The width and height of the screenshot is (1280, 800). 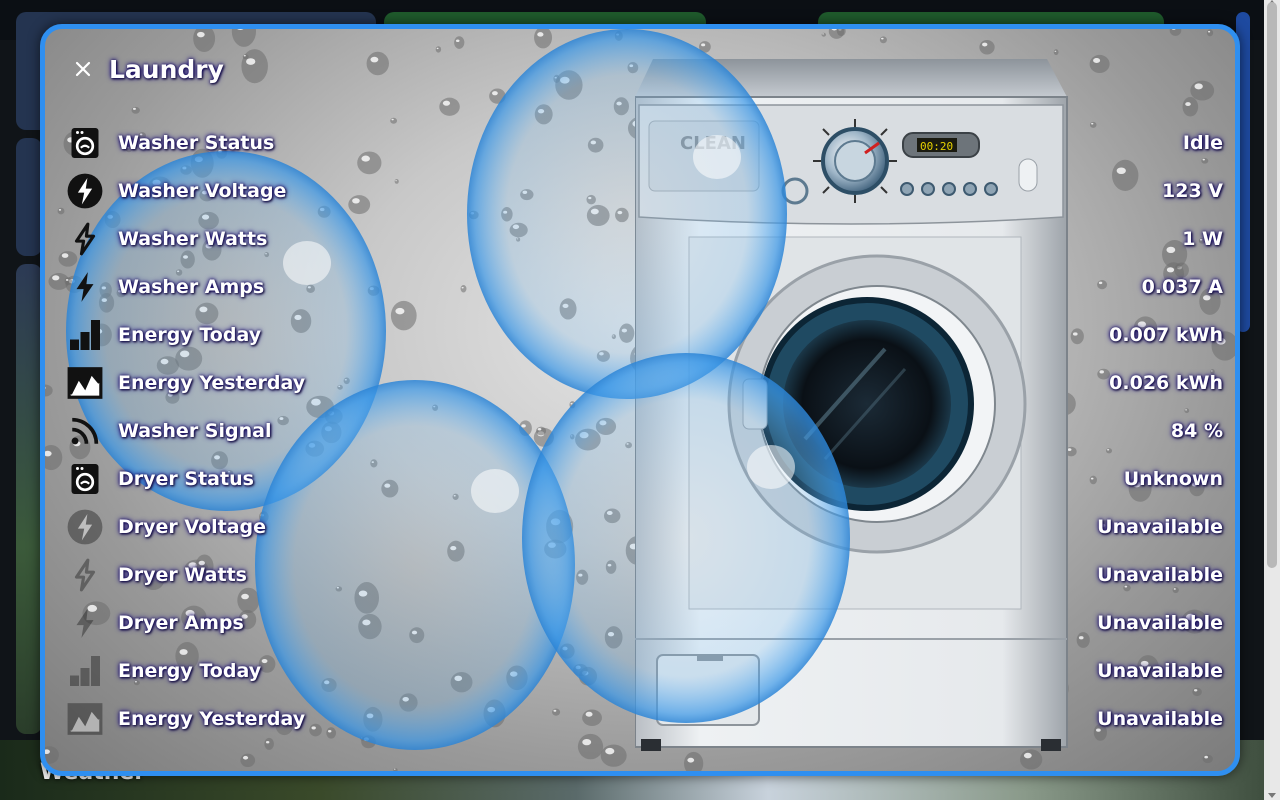 What do you see at coordinates (192, 527) in the screenshot?
I see `entity-label: Dryer Voltage` at bounding box center [192, 527].